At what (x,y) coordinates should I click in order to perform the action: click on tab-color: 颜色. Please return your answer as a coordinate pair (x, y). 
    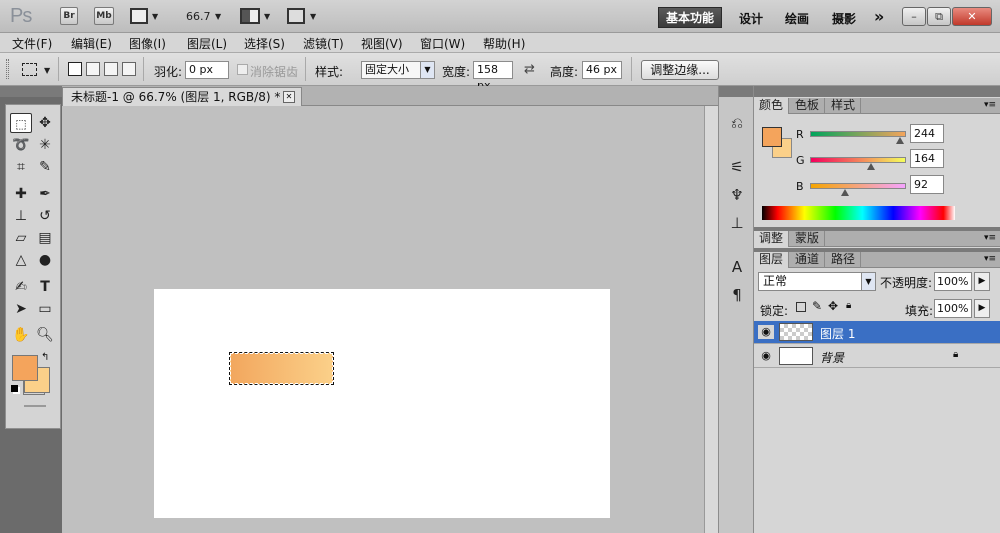
    Looking at the image, I should click on (772, 106).